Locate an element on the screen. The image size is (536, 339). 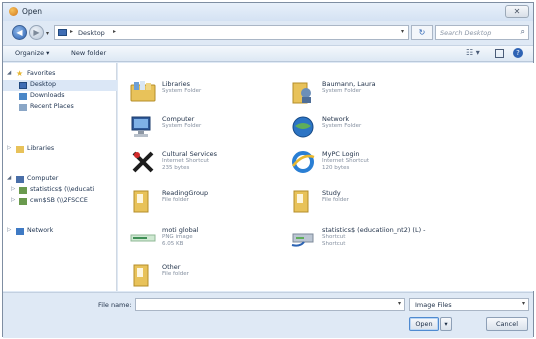
search-placeholder: Search Desktop is located at coordinates (466, 33).